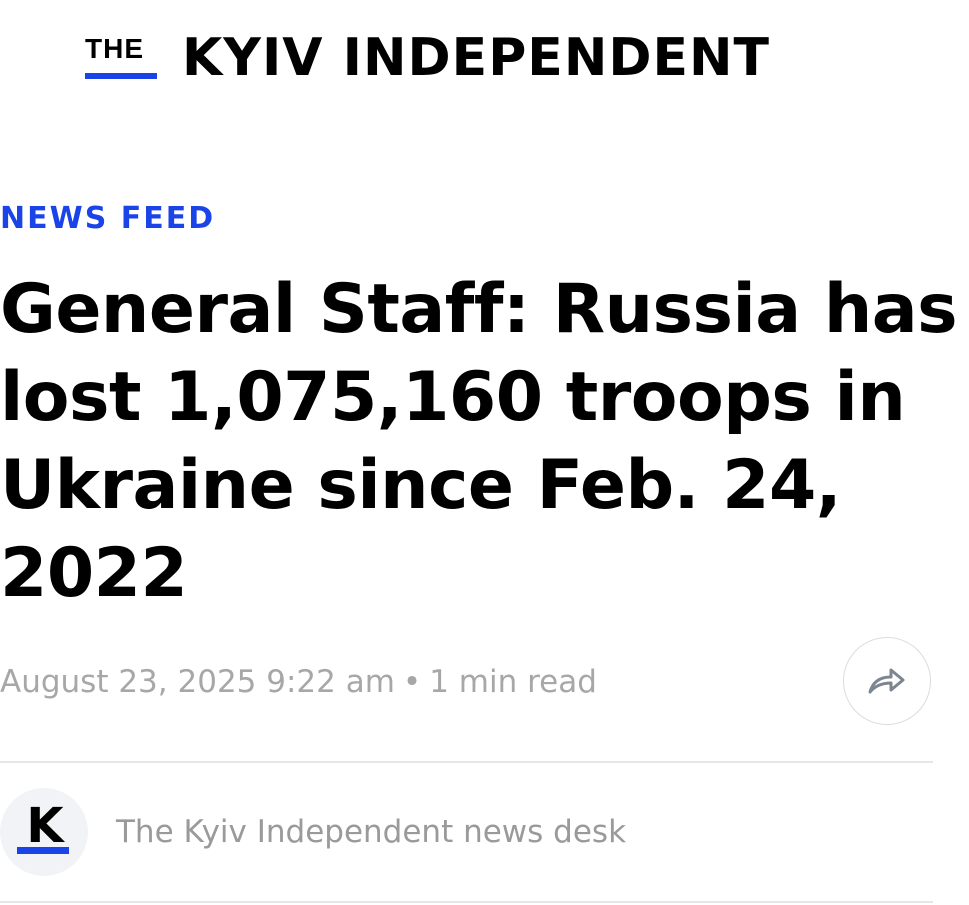  I want to click on avatar-underline, so click(43, 850).